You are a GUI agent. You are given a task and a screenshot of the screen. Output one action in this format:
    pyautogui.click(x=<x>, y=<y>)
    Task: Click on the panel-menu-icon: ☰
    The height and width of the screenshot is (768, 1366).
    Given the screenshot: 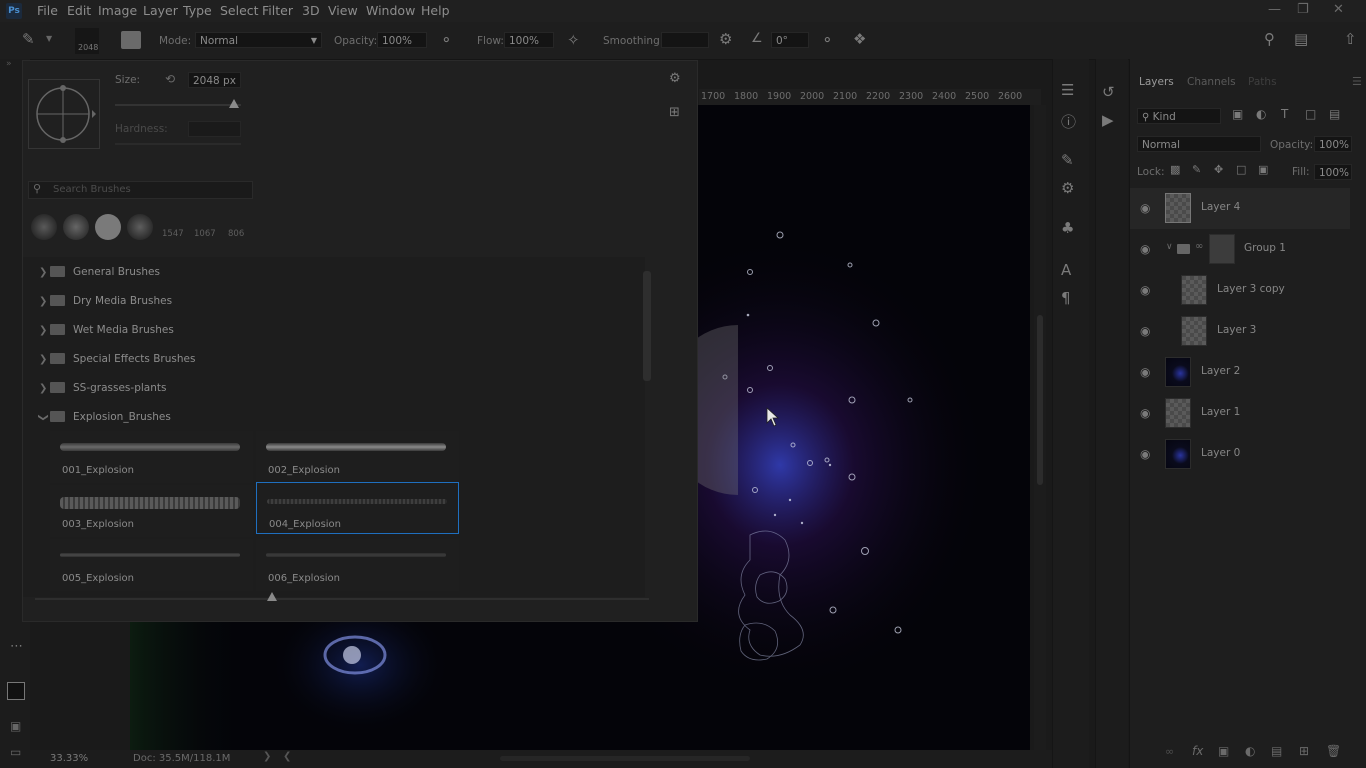 What is the action you would take?
    pyautogui.click(x=1357, y=81)
    